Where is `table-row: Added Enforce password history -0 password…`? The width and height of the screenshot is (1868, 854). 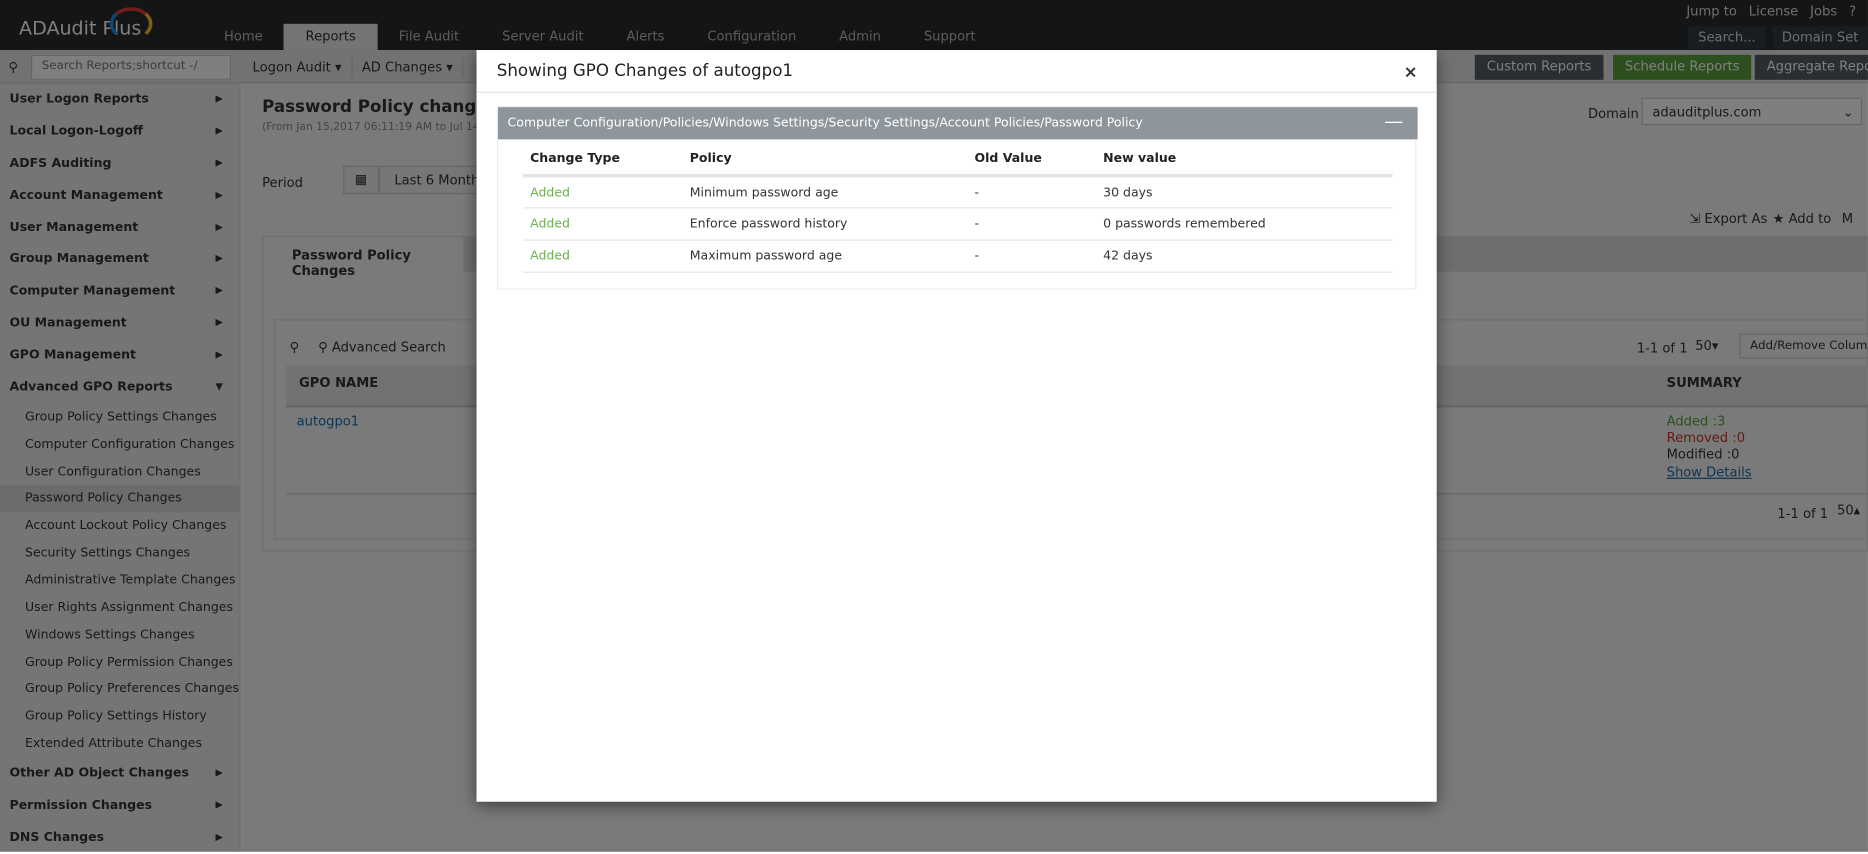 table-row: Added Enforce password history -0 password… is located at coordinates (957, 224).